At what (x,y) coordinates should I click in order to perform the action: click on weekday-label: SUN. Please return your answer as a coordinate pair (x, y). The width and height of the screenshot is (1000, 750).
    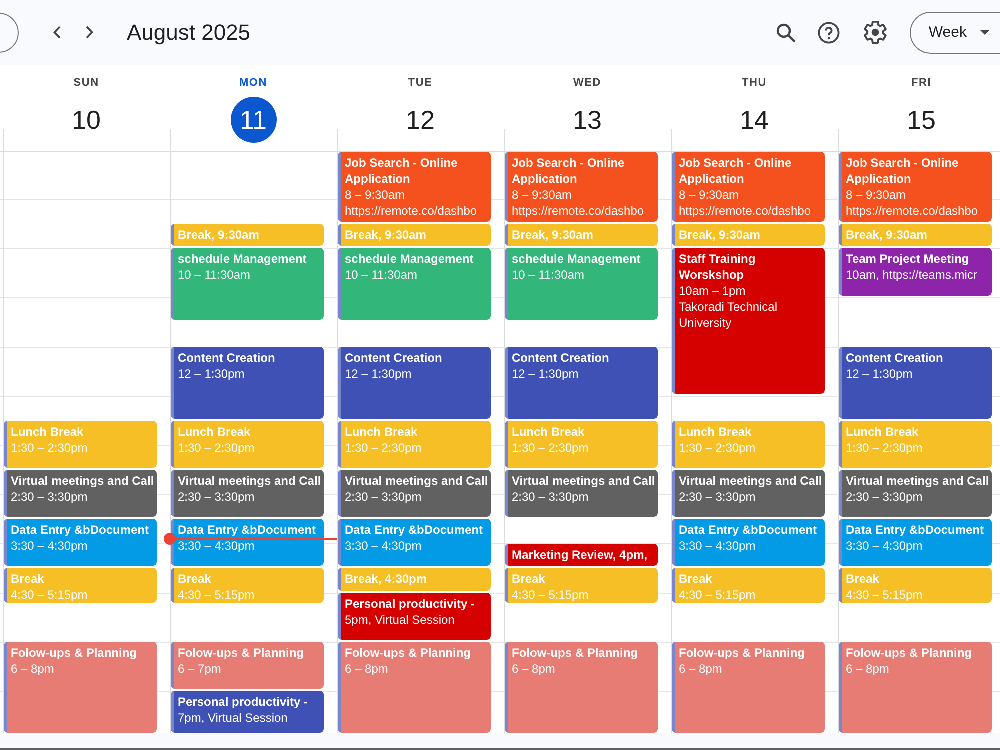
    Looking at the image, I should click on (87, 83).